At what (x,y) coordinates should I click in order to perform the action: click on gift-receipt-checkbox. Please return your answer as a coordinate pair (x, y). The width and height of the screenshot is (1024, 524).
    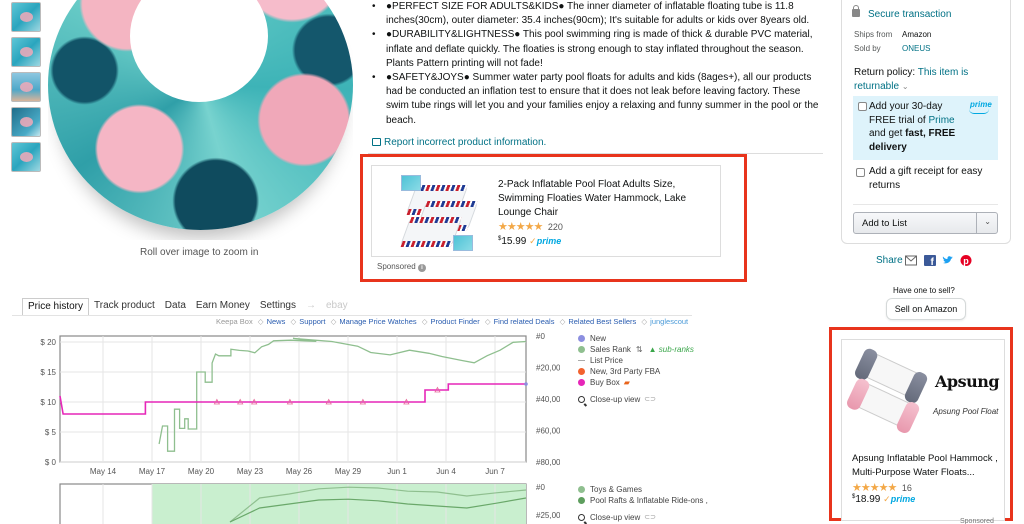
    Looking at the image, I should click on (860, 172).